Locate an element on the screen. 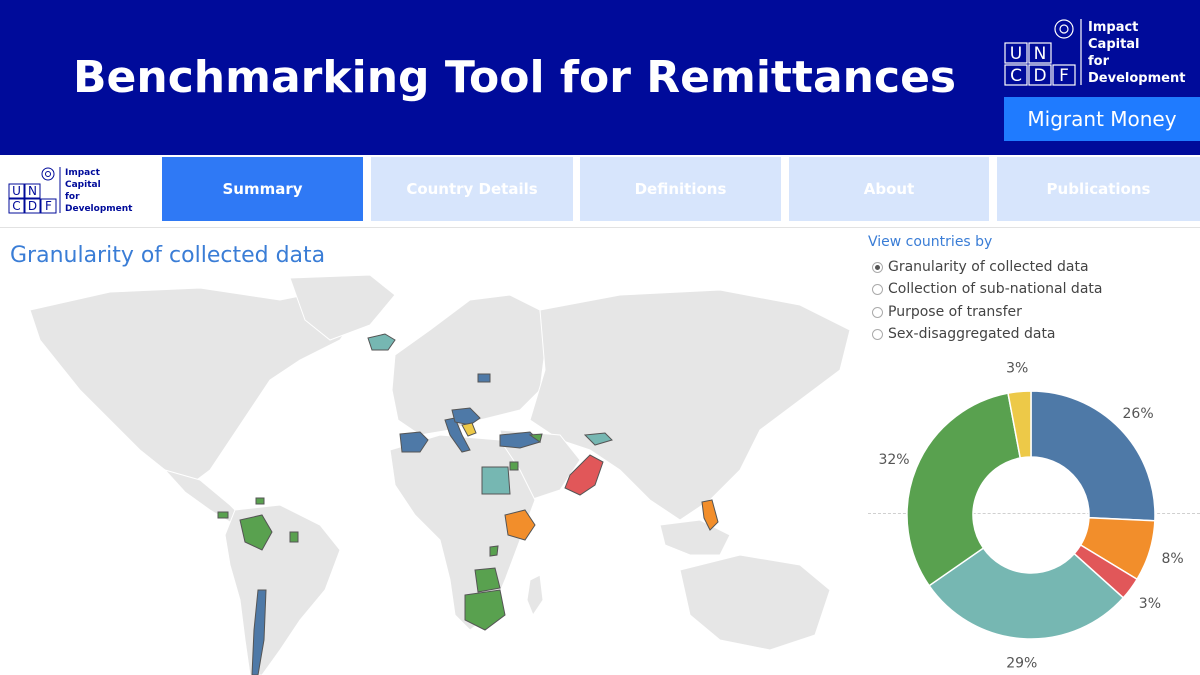  map-country-bosnia is located at coordinates (469, 429).